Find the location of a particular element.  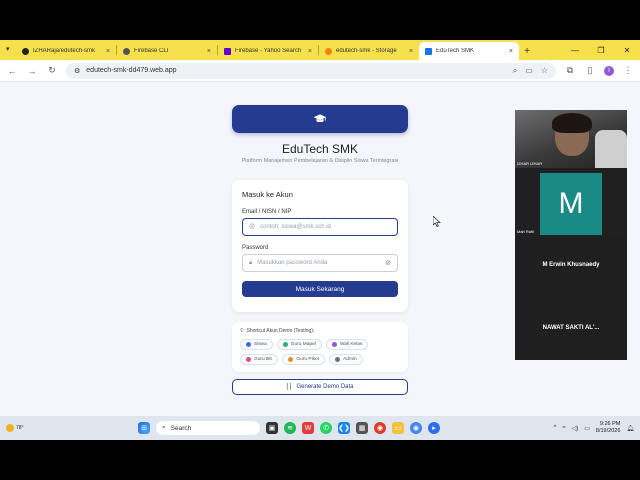

shortcut-chip-admin: Admin is located at coordinates (346, 359).